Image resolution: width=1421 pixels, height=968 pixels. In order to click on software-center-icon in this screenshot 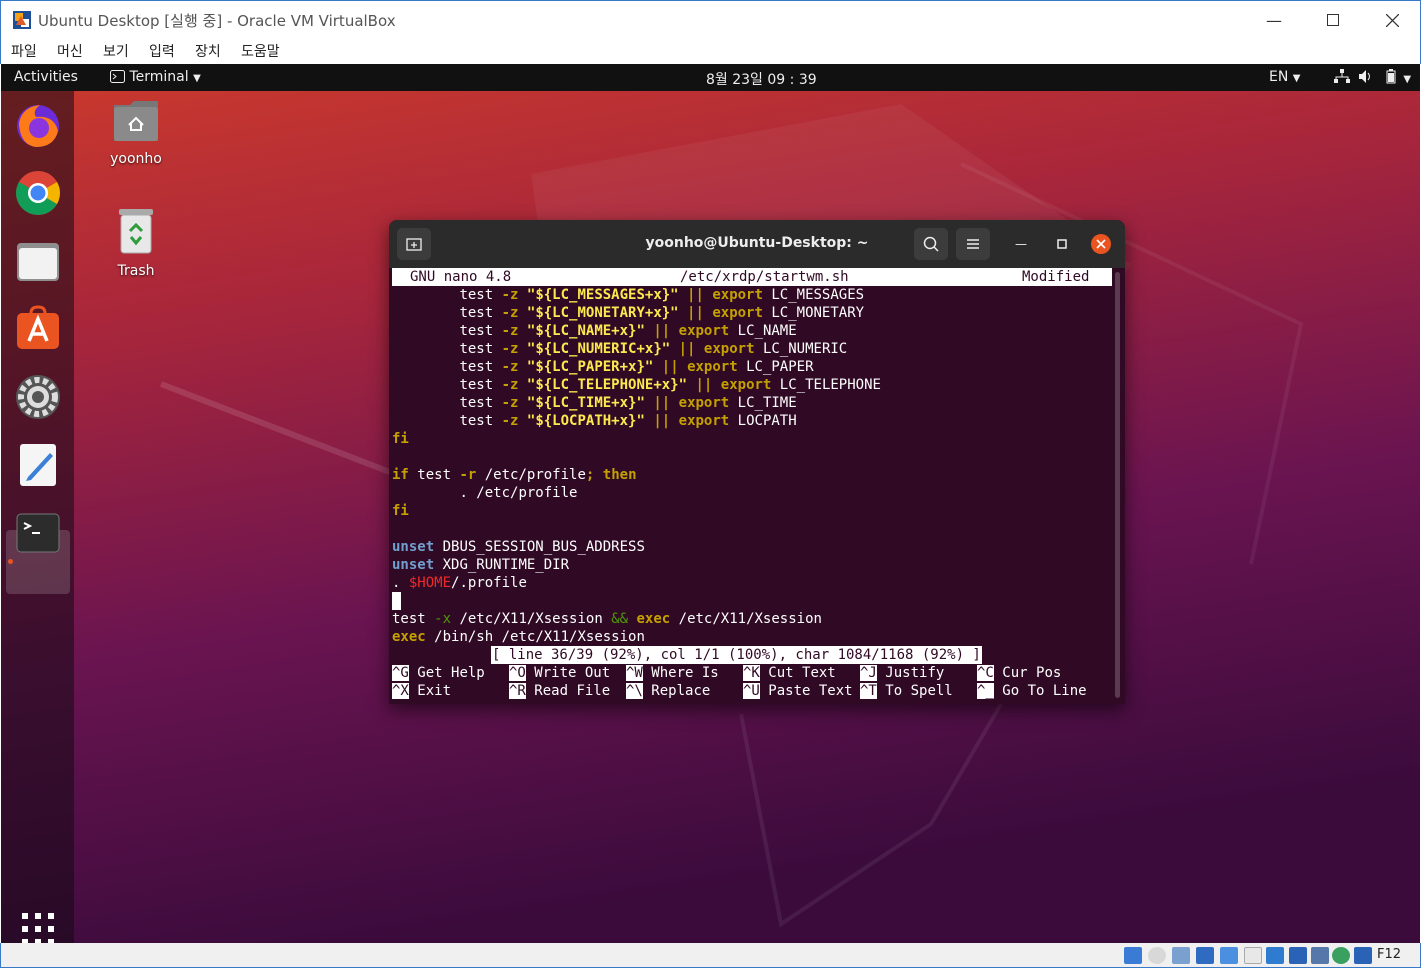, I will do `click(38, 329)`.